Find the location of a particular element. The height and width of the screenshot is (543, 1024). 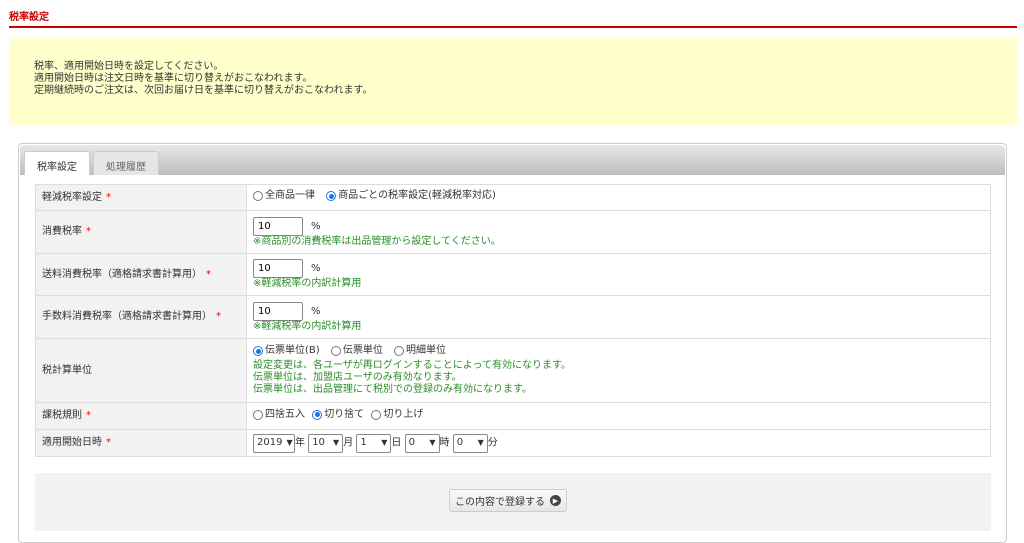

row-fee-rate: 手数料消費税率（適格請求書計算用） * % ※軽減税率の内訳計算用 is located at coordinates (513, 317).